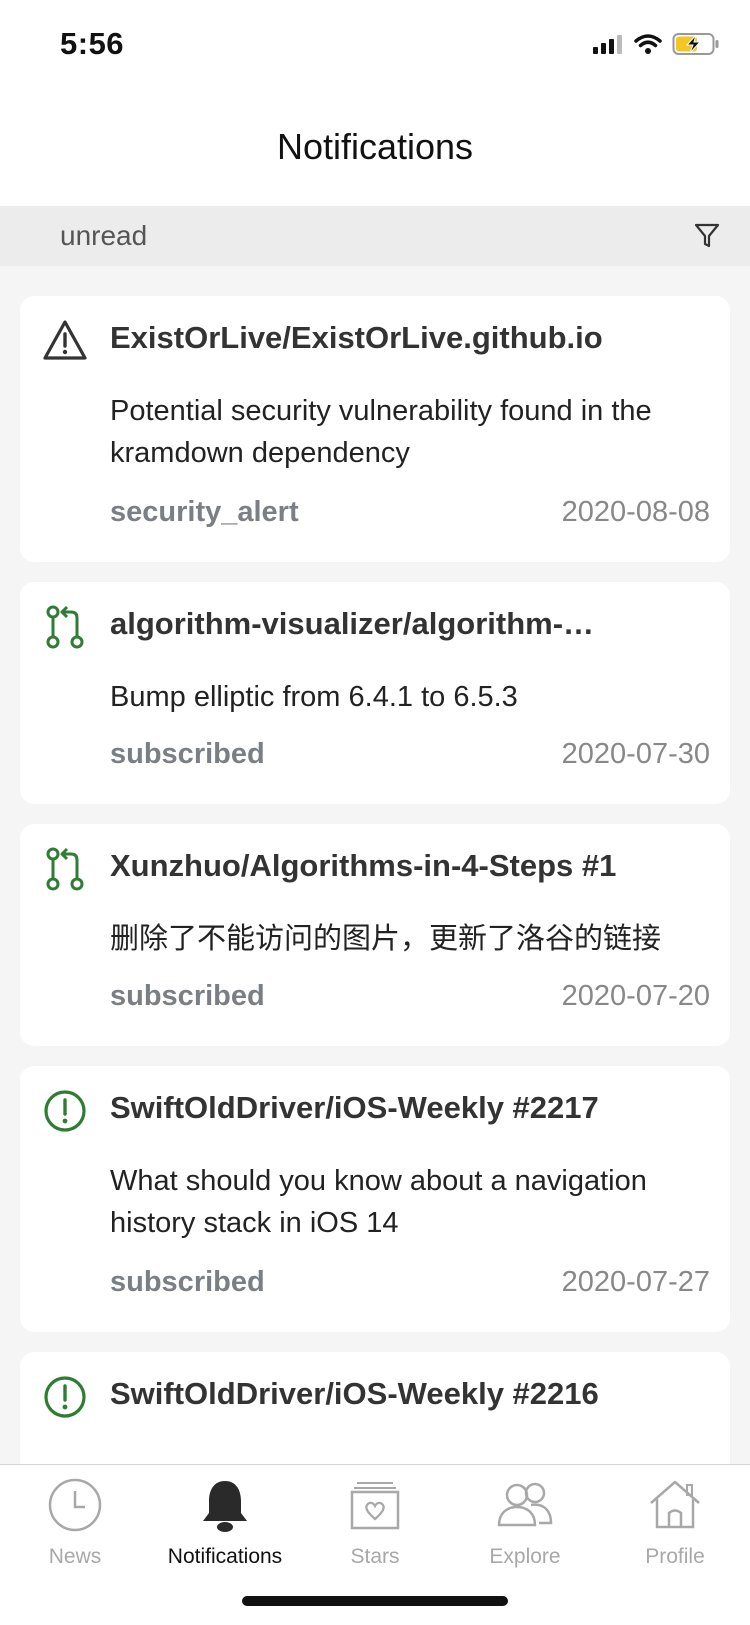 This screenshot has height=1625, width=750. What do you see at coordinates (375, 1601) in the screenshot?
I see `home-indicator` at bounding box center [375, 1601].